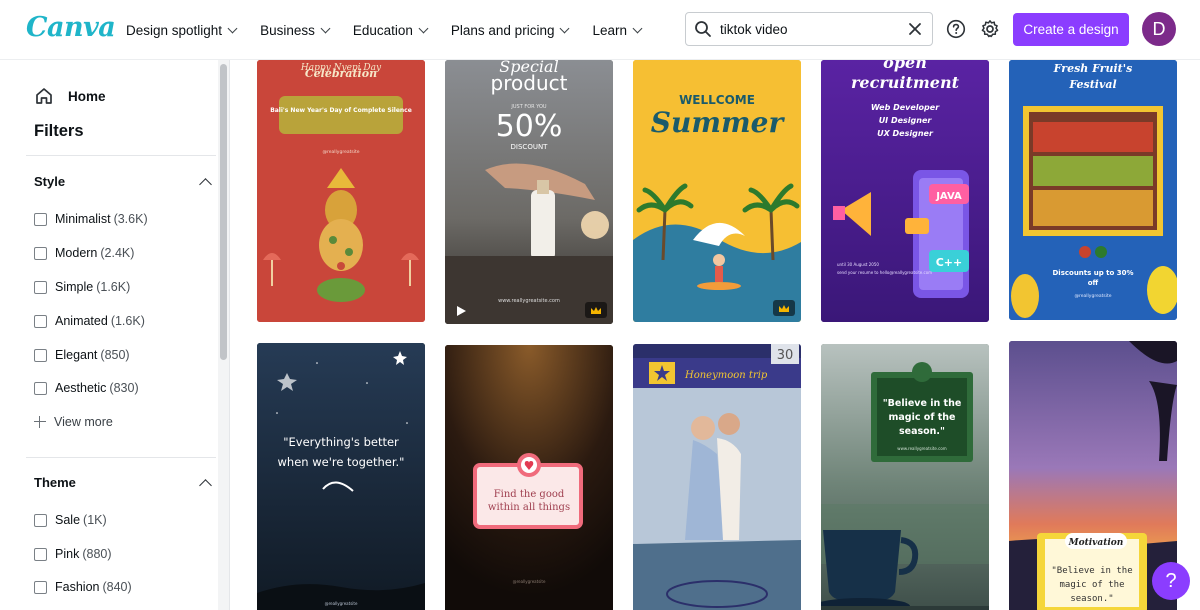 The width and height of the screenshot is (1200, 610). I want to click on card-text: C++, so click(949, 262).